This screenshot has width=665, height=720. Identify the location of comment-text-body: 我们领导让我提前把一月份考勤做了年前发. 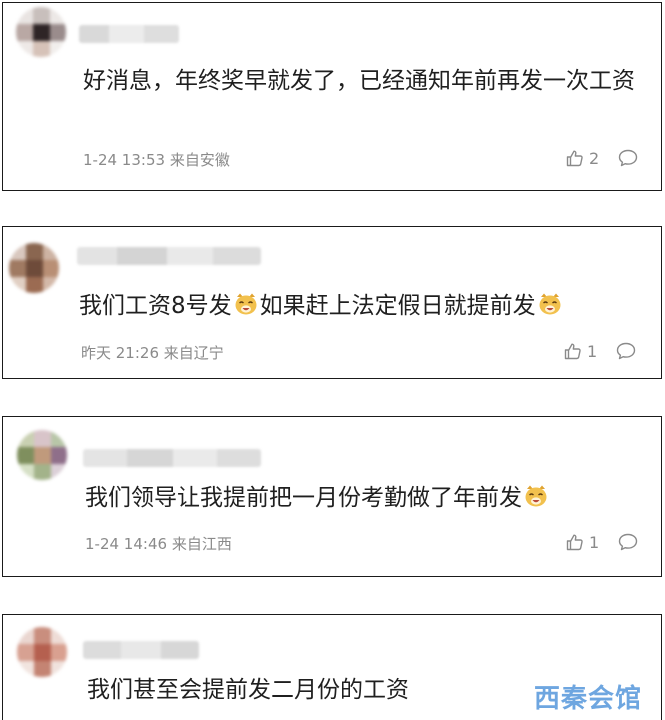
(303, 498).